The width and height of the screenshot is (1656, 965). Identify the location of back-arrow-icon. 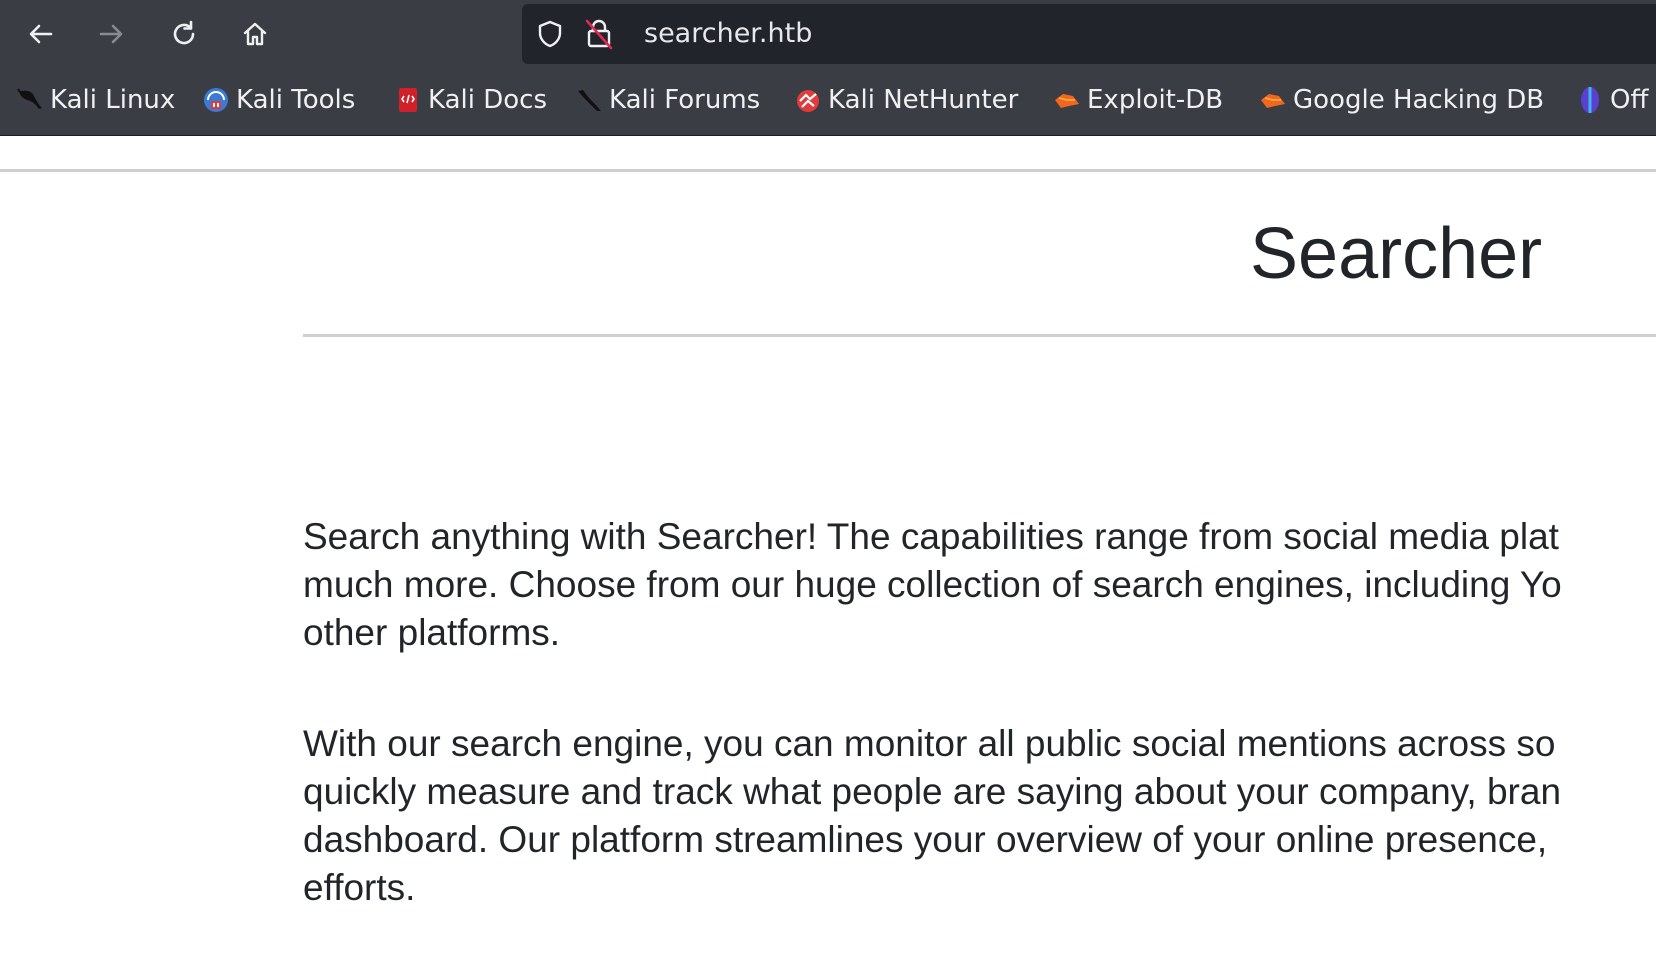
(41, 34).